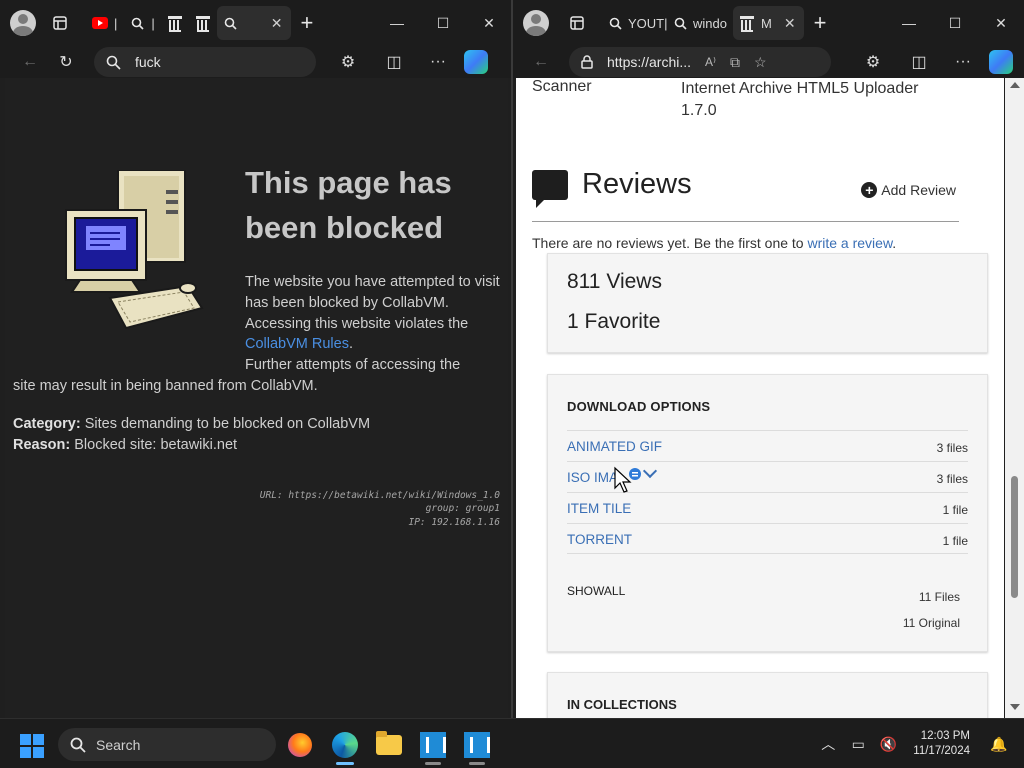 Image resolution: width=1024 pixels, height=768 pixels. What do you see at coordinates (66, 62) in the screenshot?
I see `refresh-button: ↻` at bounding box center [66, 62].